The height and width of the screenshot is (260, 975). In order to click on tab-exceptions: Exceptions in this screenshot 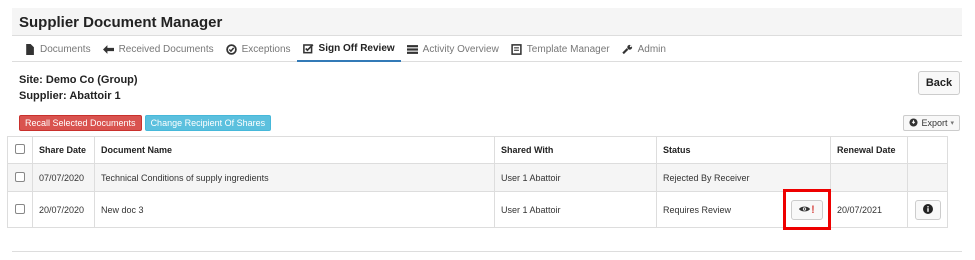, I will do `click(258, 49)`.